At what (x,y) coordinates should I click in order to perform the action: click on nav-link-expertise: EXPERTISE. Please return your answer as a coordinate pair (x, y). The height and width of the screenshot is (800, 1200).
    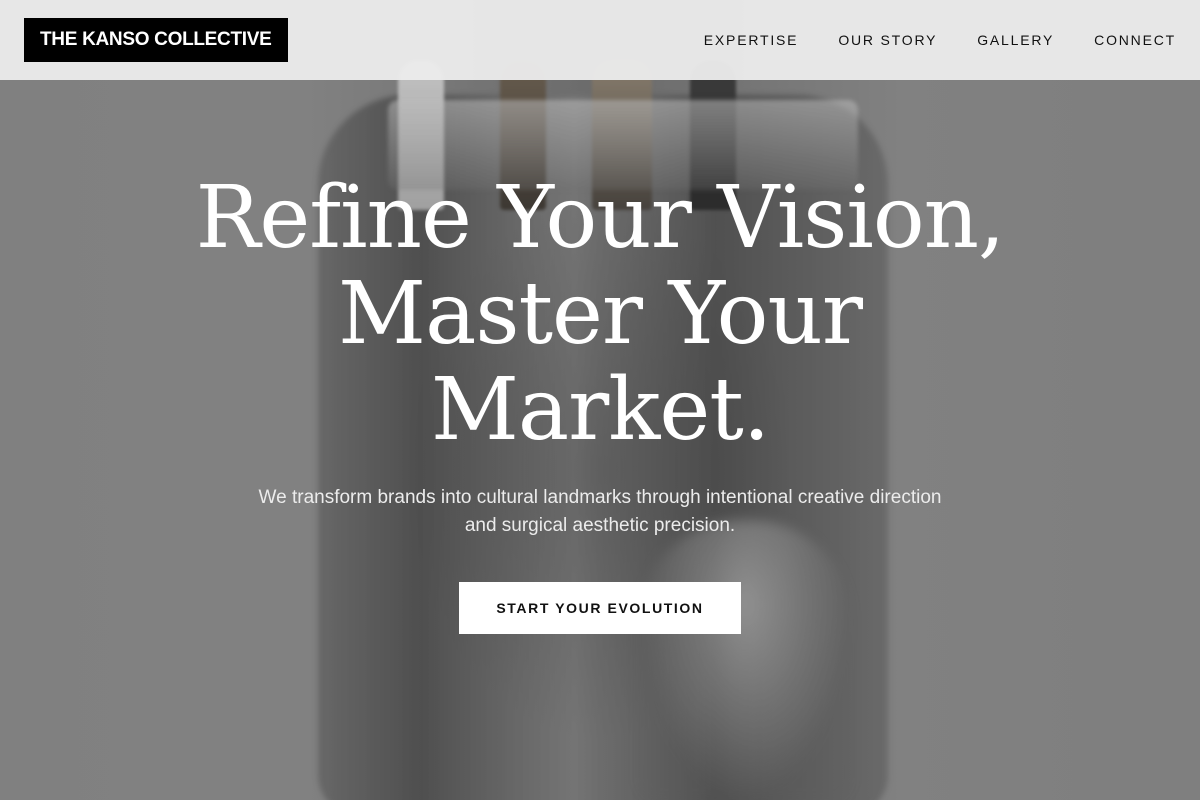
    Looking at the image, I should click on (751, 40).